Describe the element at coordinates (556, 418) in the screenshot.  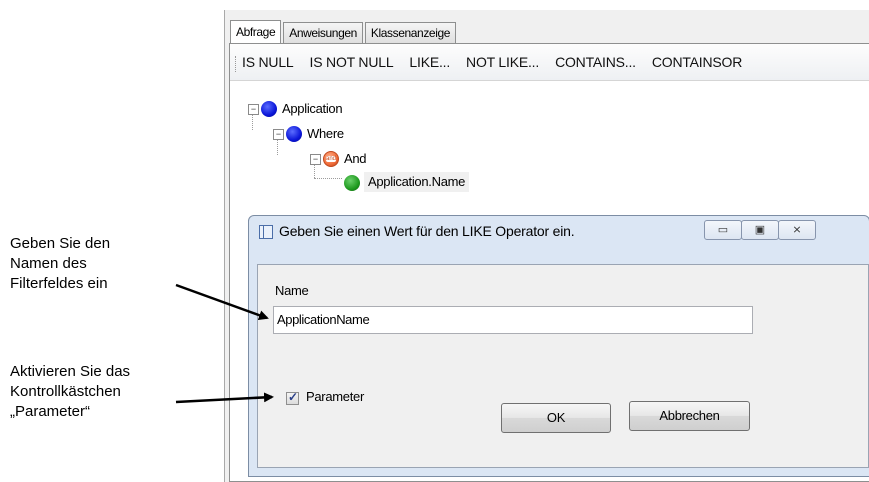
I see `ok-button: OK` at that location.